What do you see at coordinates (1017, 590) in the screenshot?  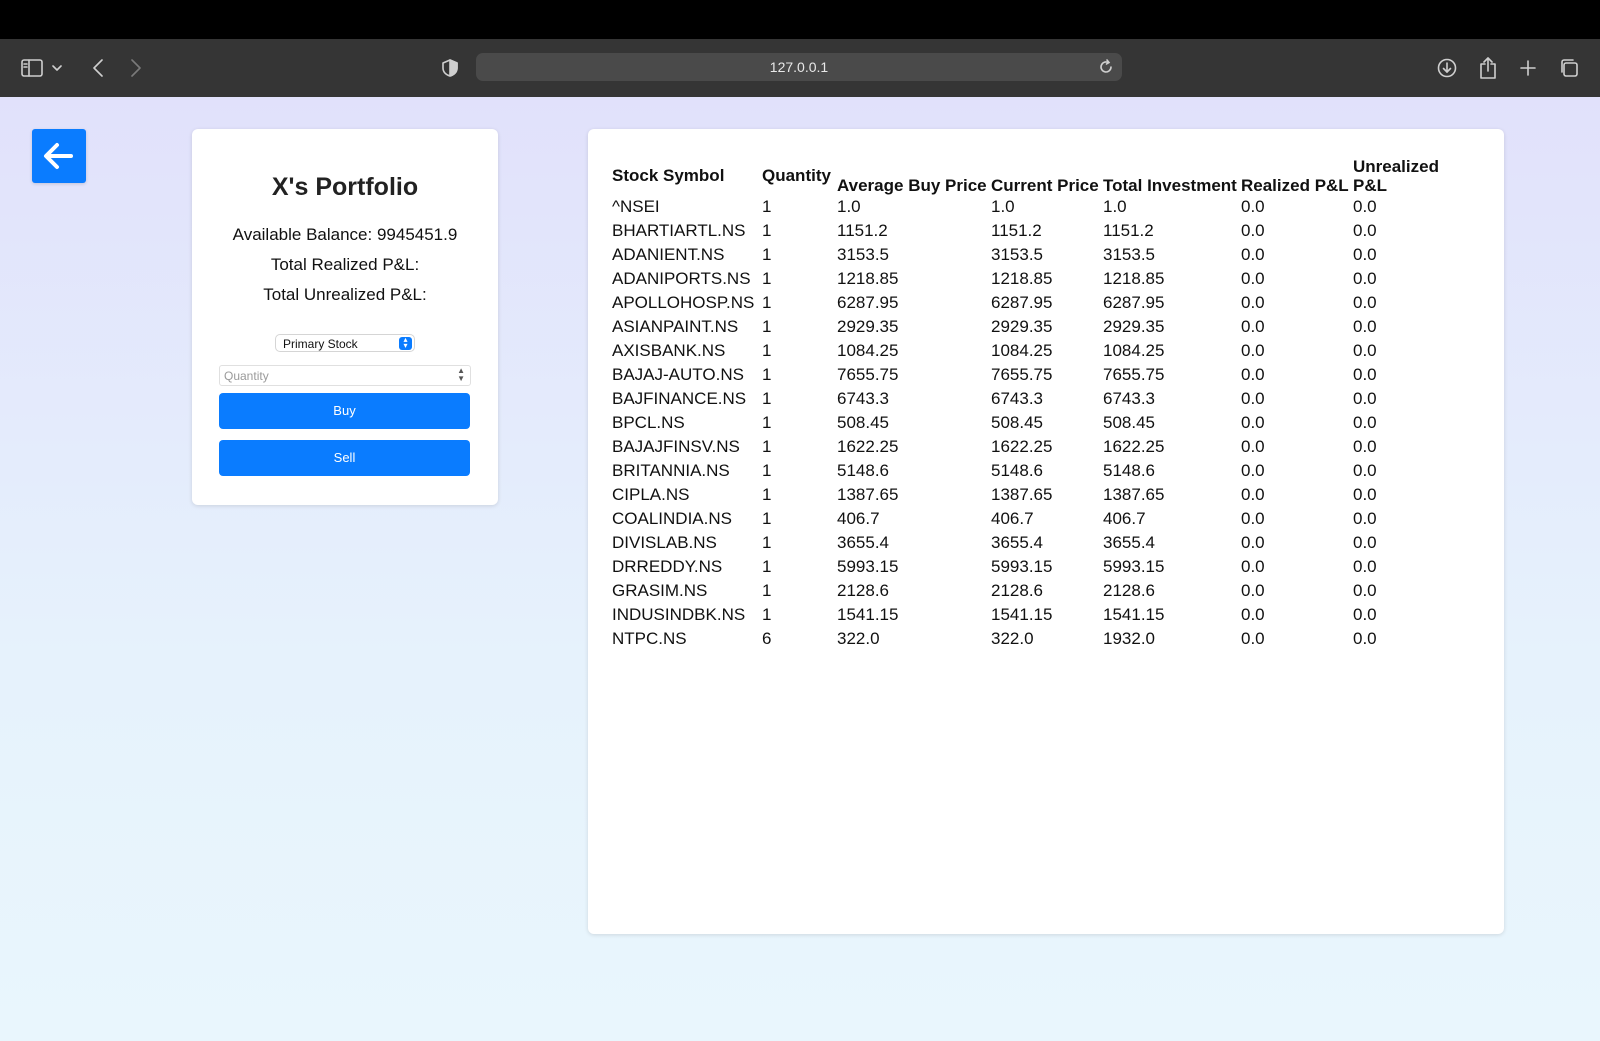 I see `current-price-cell: 2128.6` at bounding box center [1017, 590].